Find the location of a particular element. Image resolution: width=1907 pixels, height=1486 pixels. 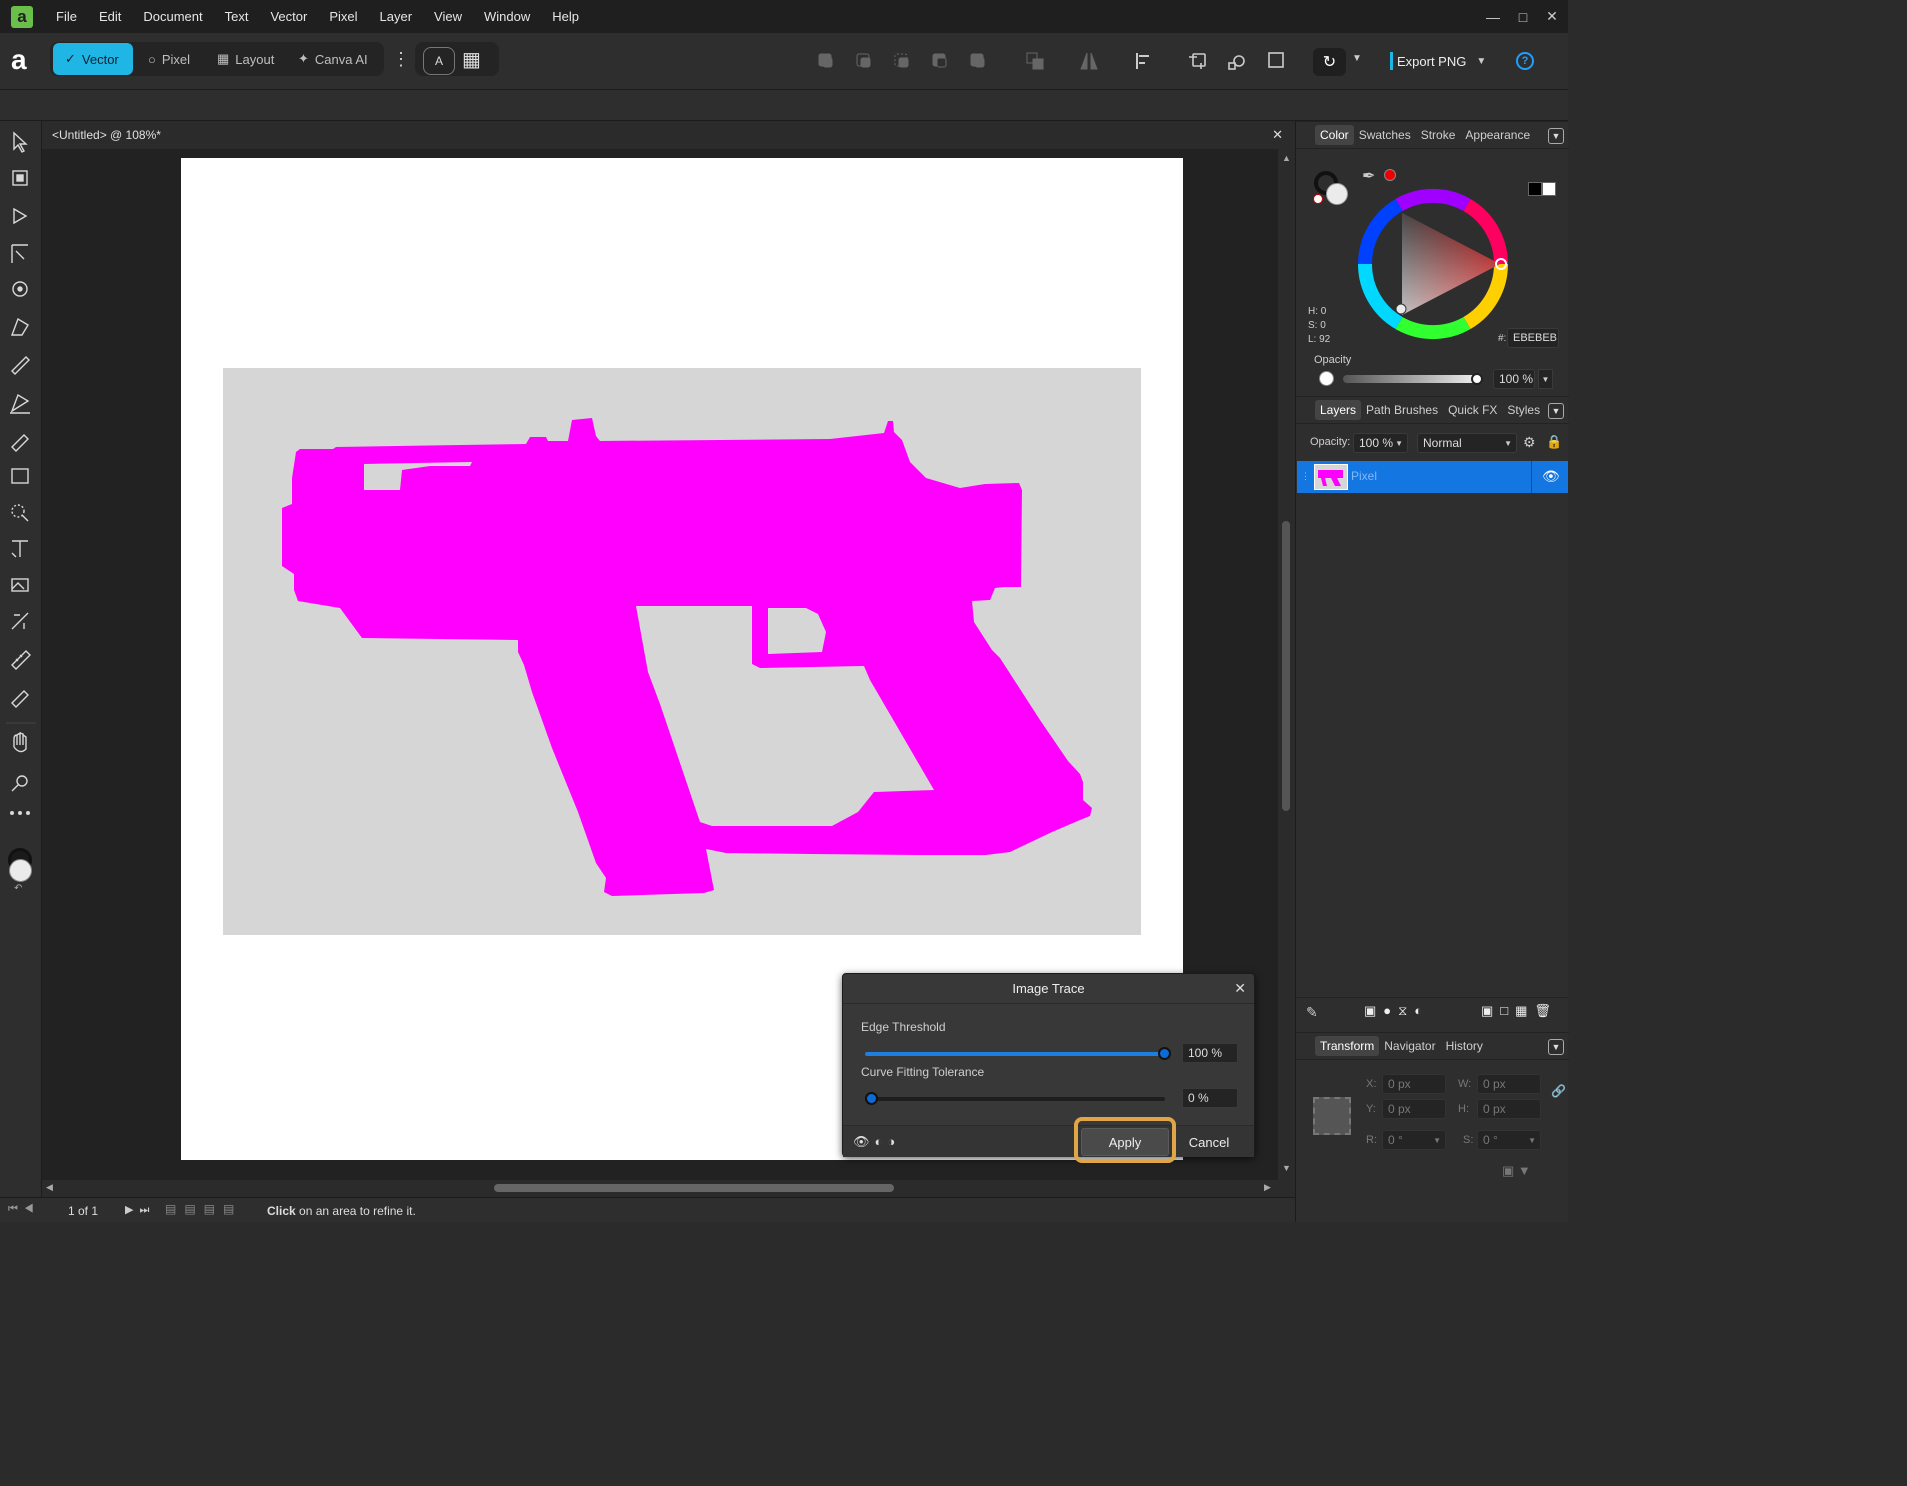

vertical-scroll-thumb is located at coordinates (1286, 666).